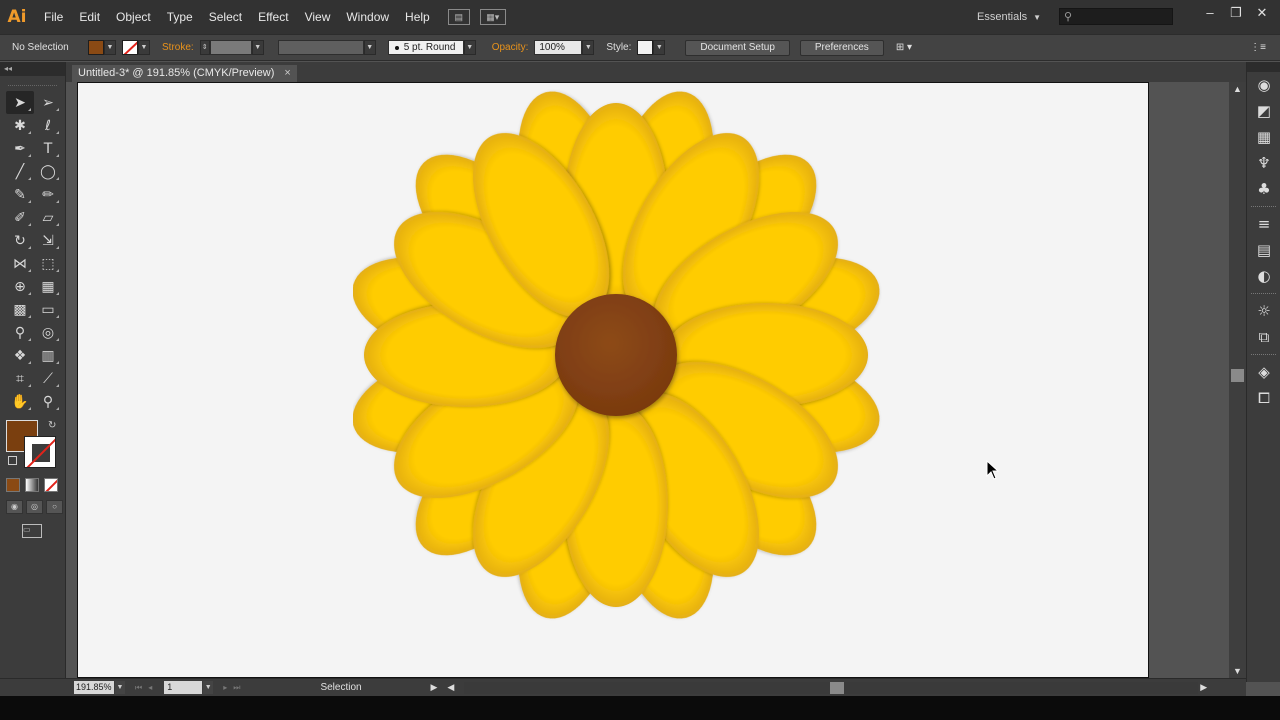 The image size is (1280, 720). Describe the element at coordinates (1258, 47) in the screenshot. I see `panel-menu-icon: ⋮≡` at that location.